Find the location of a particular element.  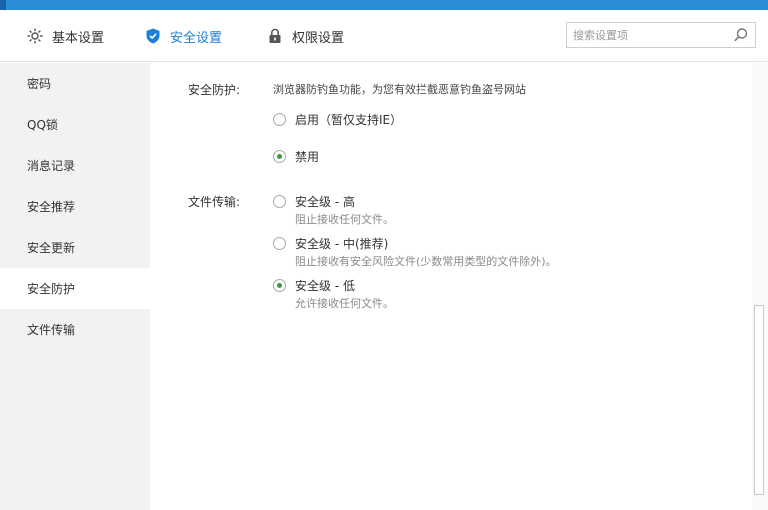

sidebar-item-security-recommend: 安全推荐 is located at coordinates (75, 206).